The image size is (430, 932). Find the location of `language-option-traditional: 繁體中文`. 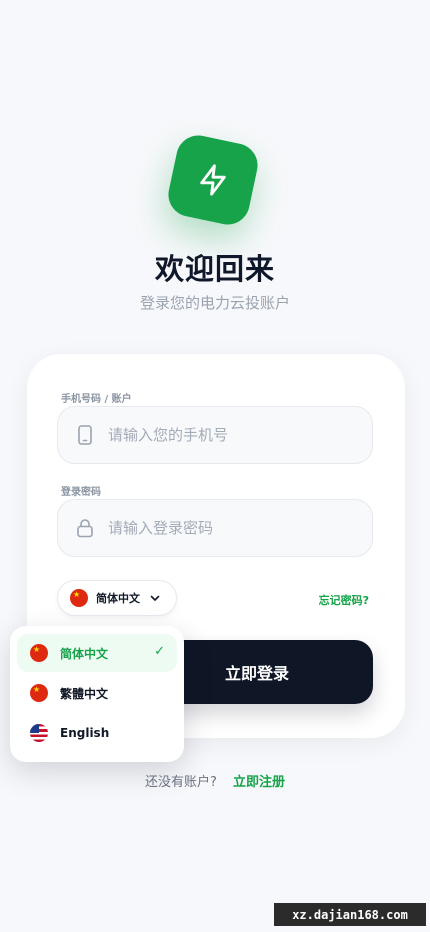

language-option-traditional: 繁體中文 is located at coordinates (97, 693).